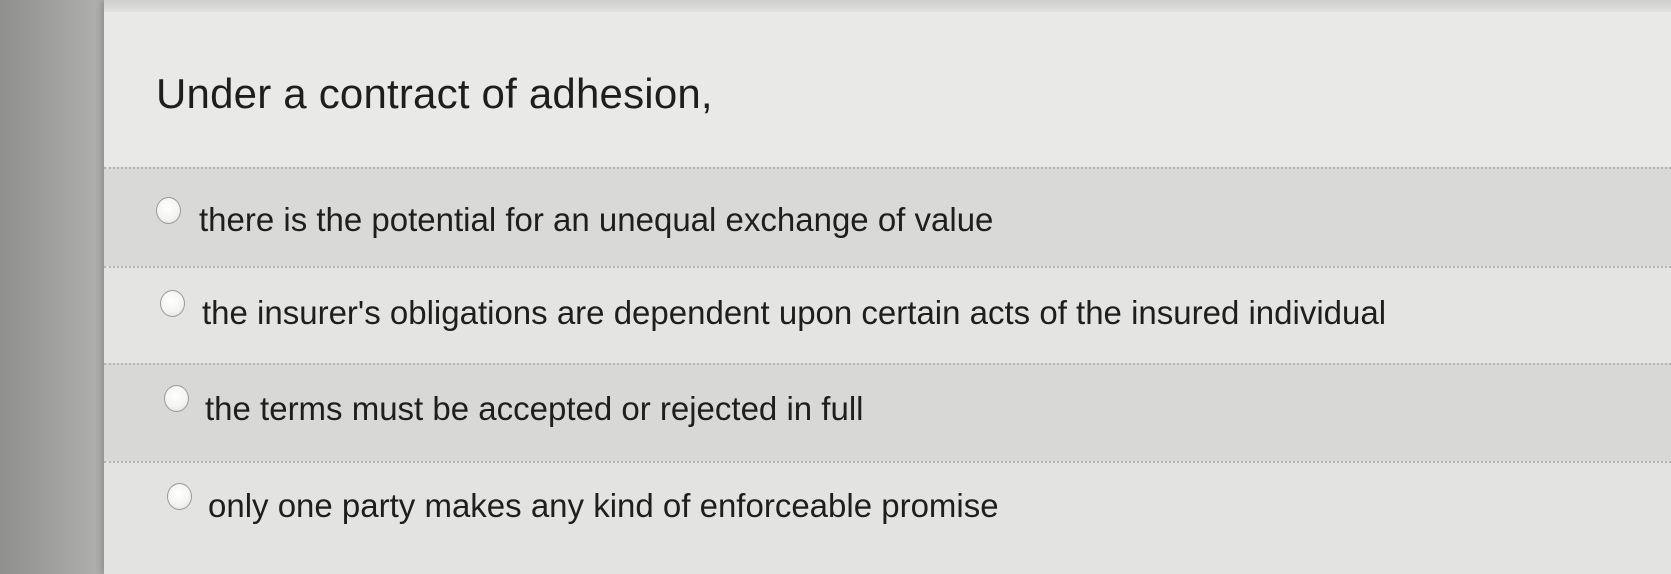 The height and width of the screenshot is (574, 1671). Describe the element at coordinates (887, 6) in the screenshot. I see `panel-top-edge` at that location.